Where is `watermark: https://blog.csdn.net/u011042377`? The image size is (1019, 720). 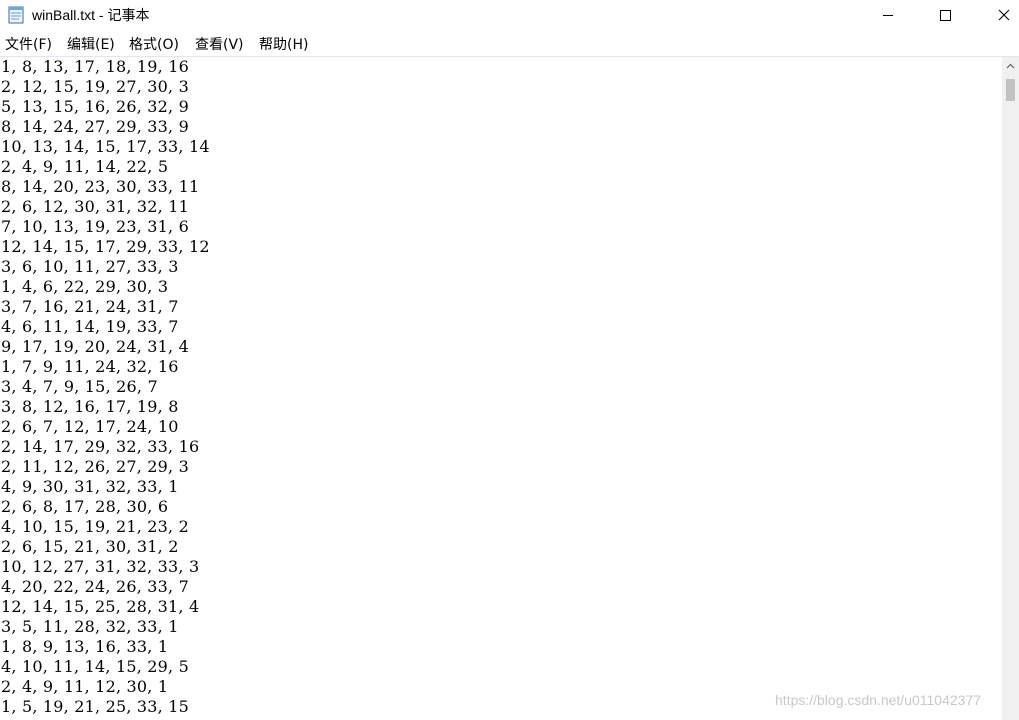
watermark: https://blog.csdn.net/u011042377 is located at coordinates (878, 700).